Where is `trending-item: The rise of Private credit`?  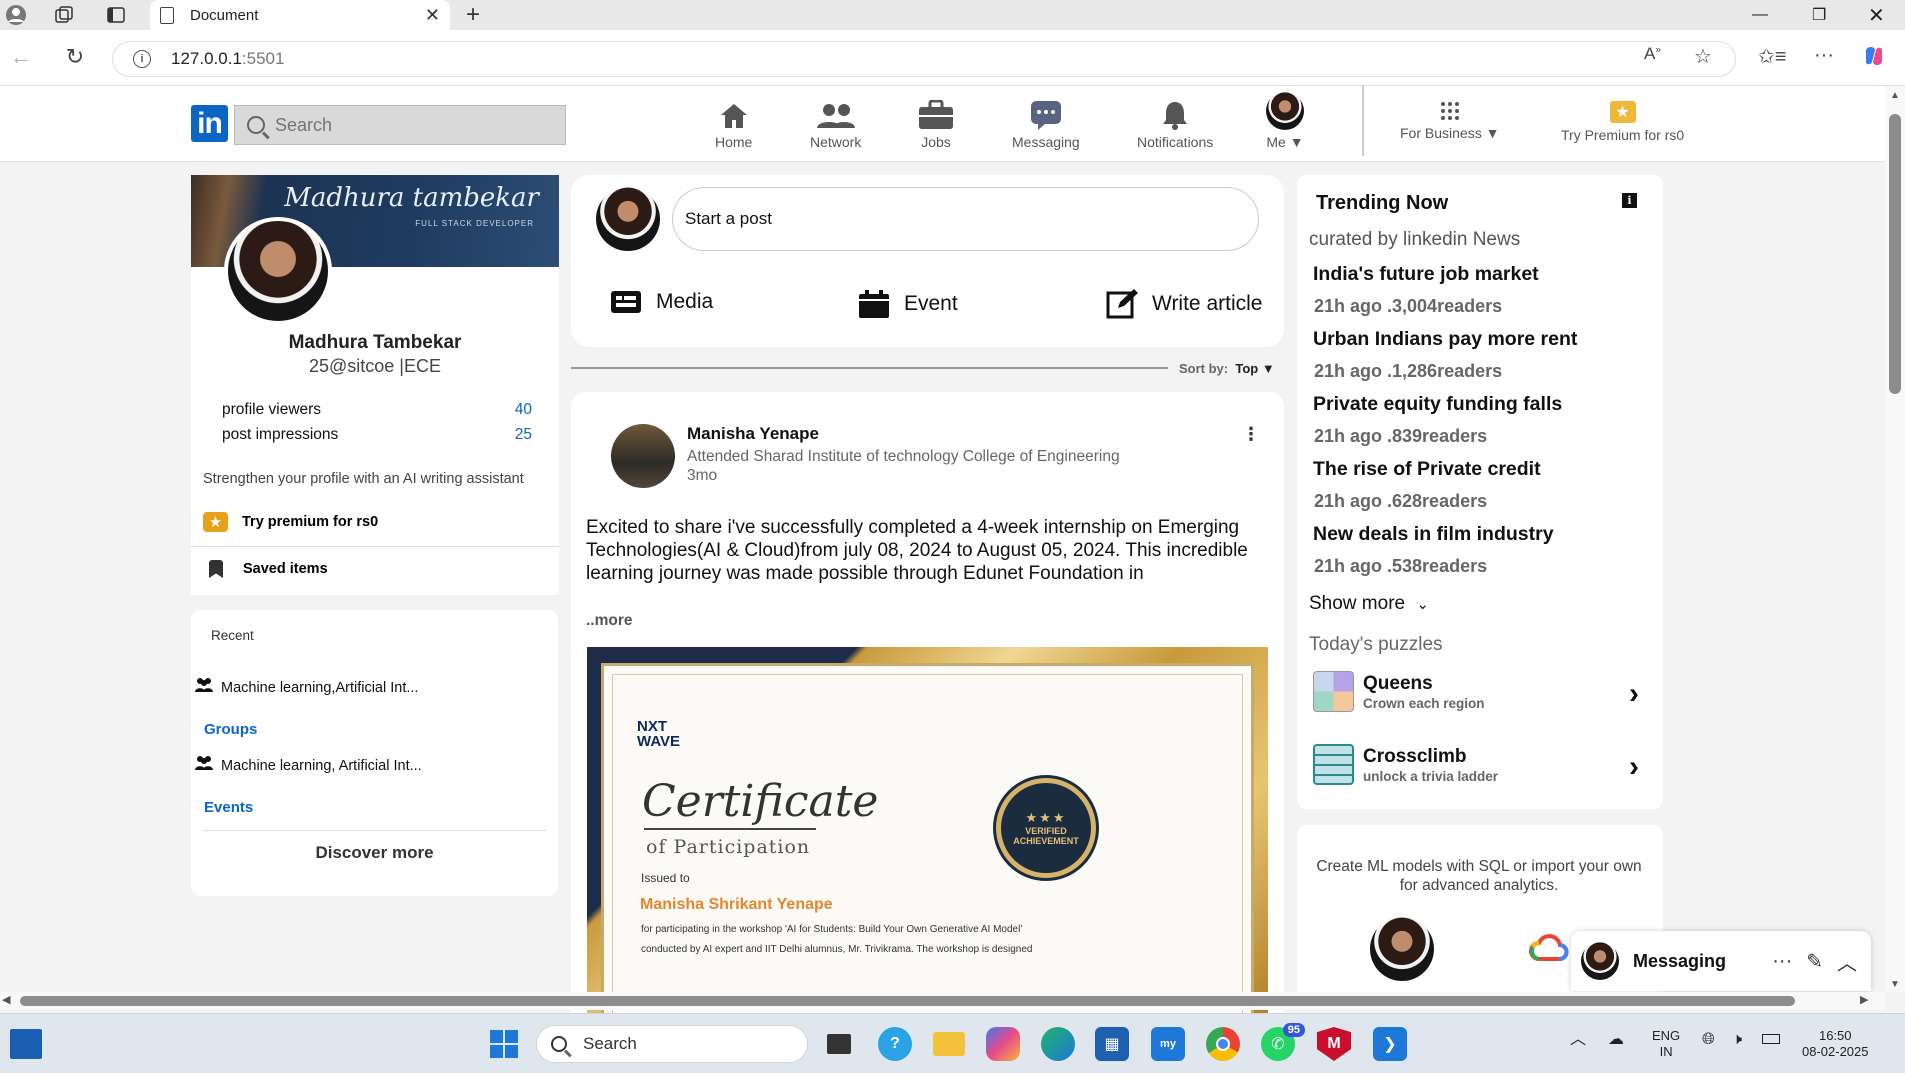 trending-item: The rise of Private credit is located at coordinates (1427, 469).